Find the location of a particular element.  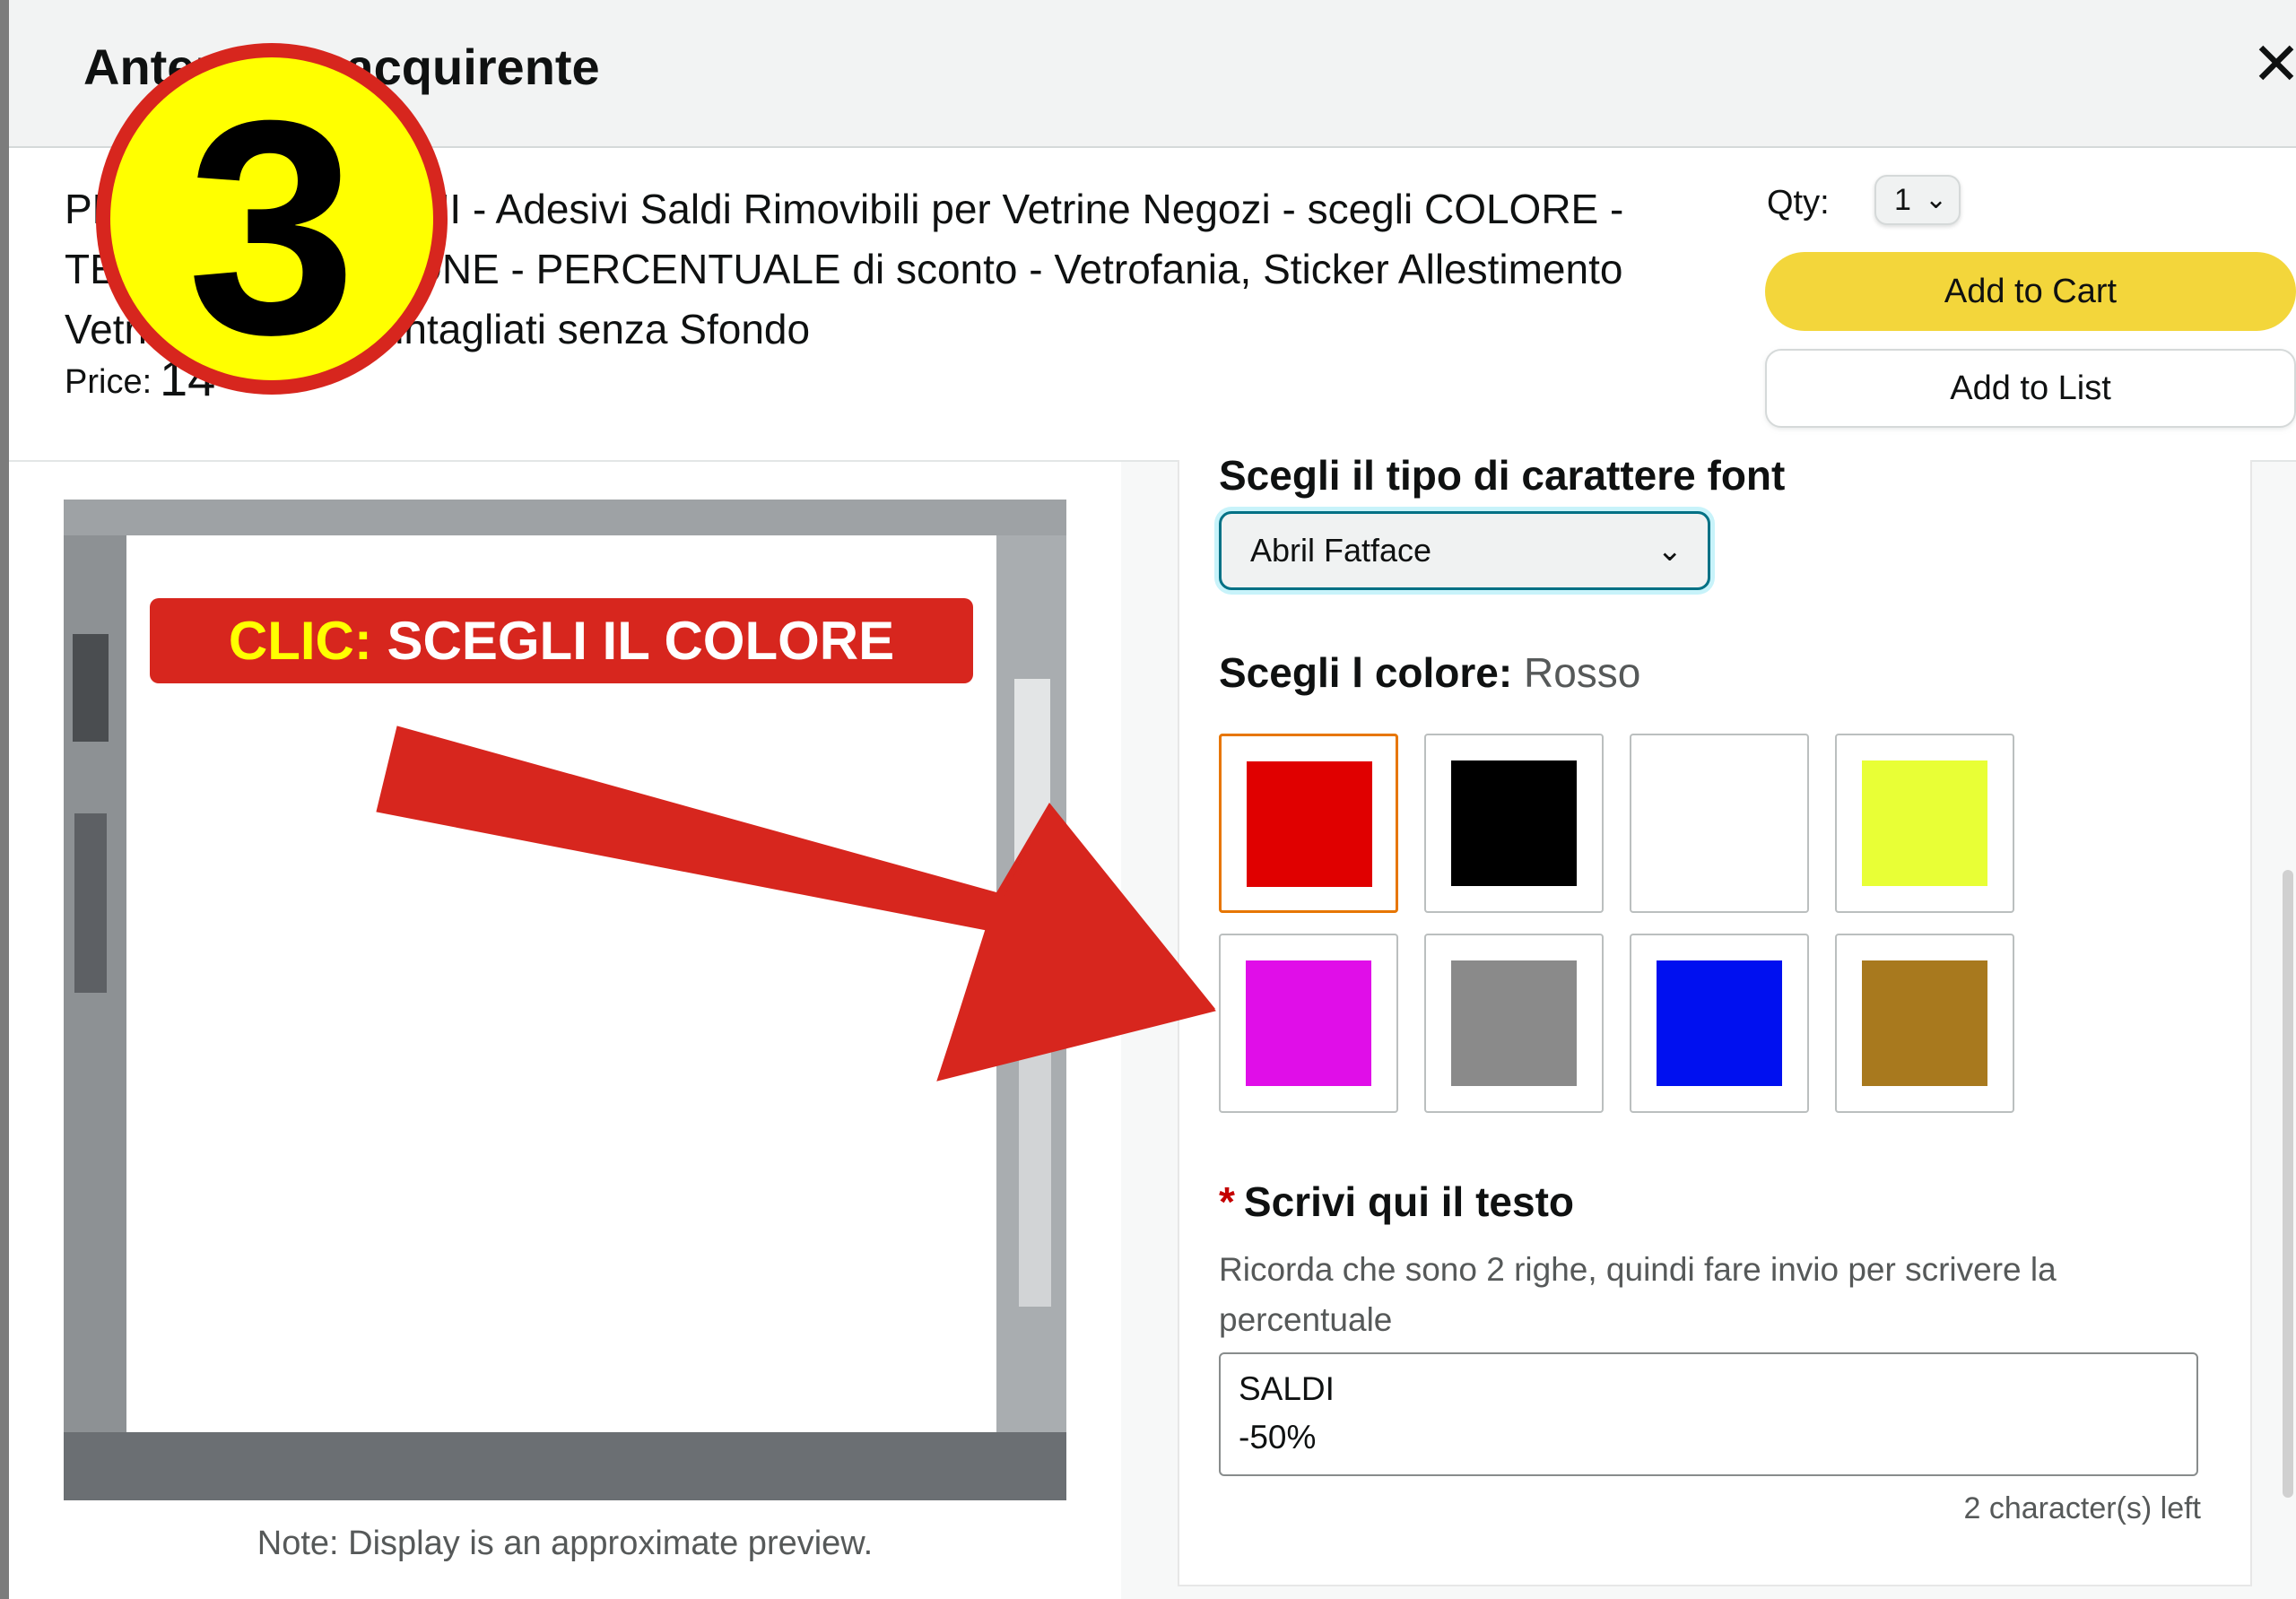

add-to-cart-button: Add to Cart is located at coordinates (2030, 292).